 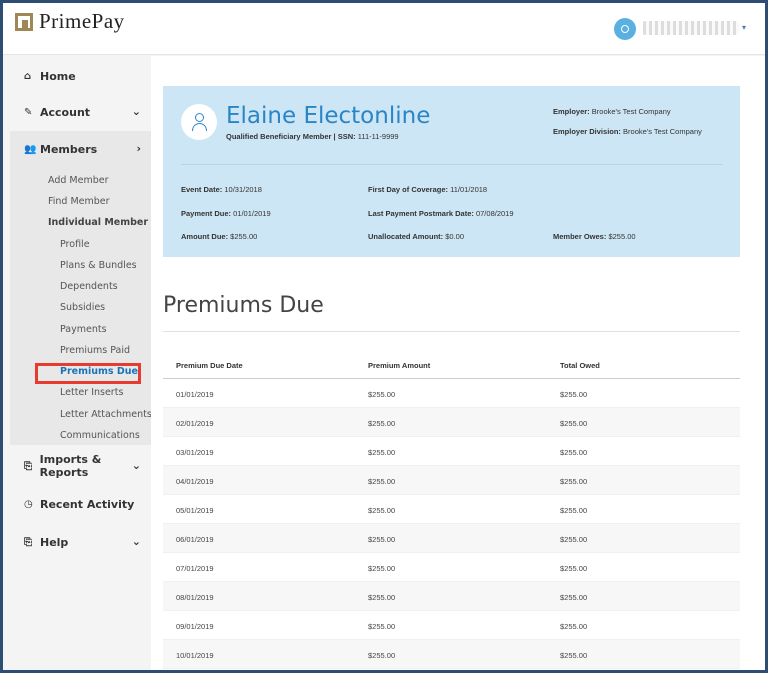 What do you see at coordinates (195, 481) in the screenshot?
I see `cell-due-date: 04/01/2019` at bounding box center [195, 481].